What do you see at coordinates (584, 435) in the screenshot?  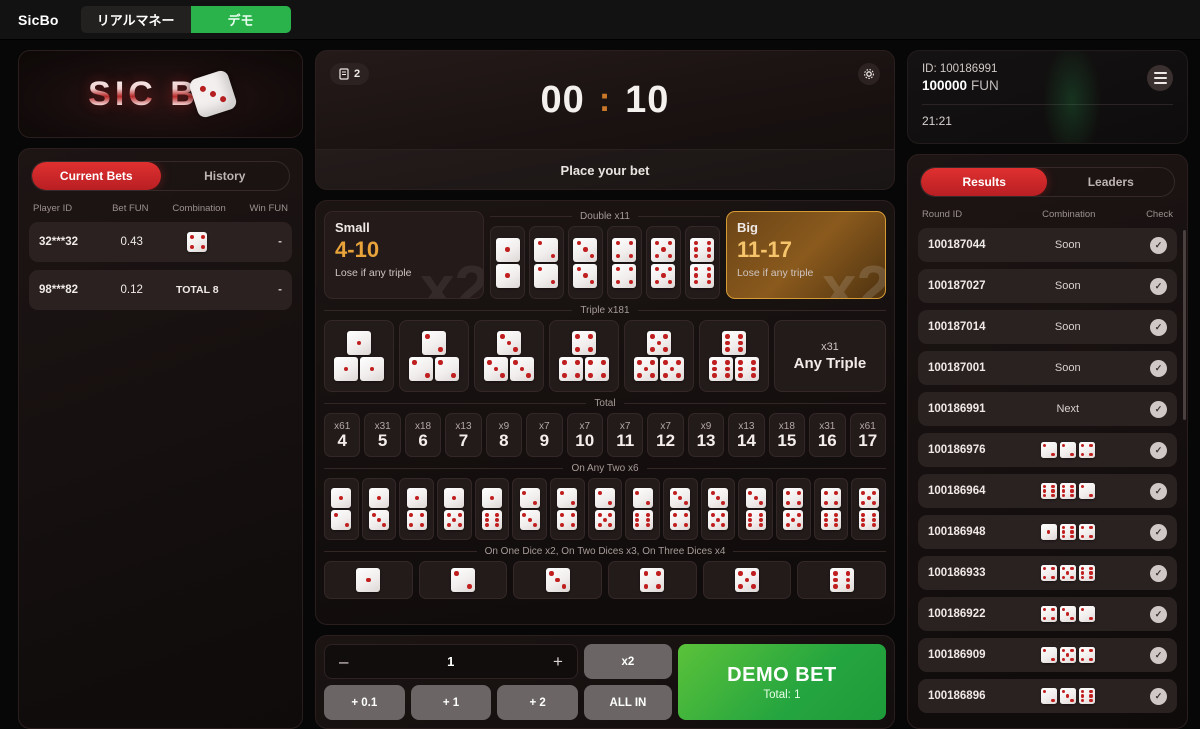 I see `bet-total-10: x7 10` at bounding box center [584, 435].